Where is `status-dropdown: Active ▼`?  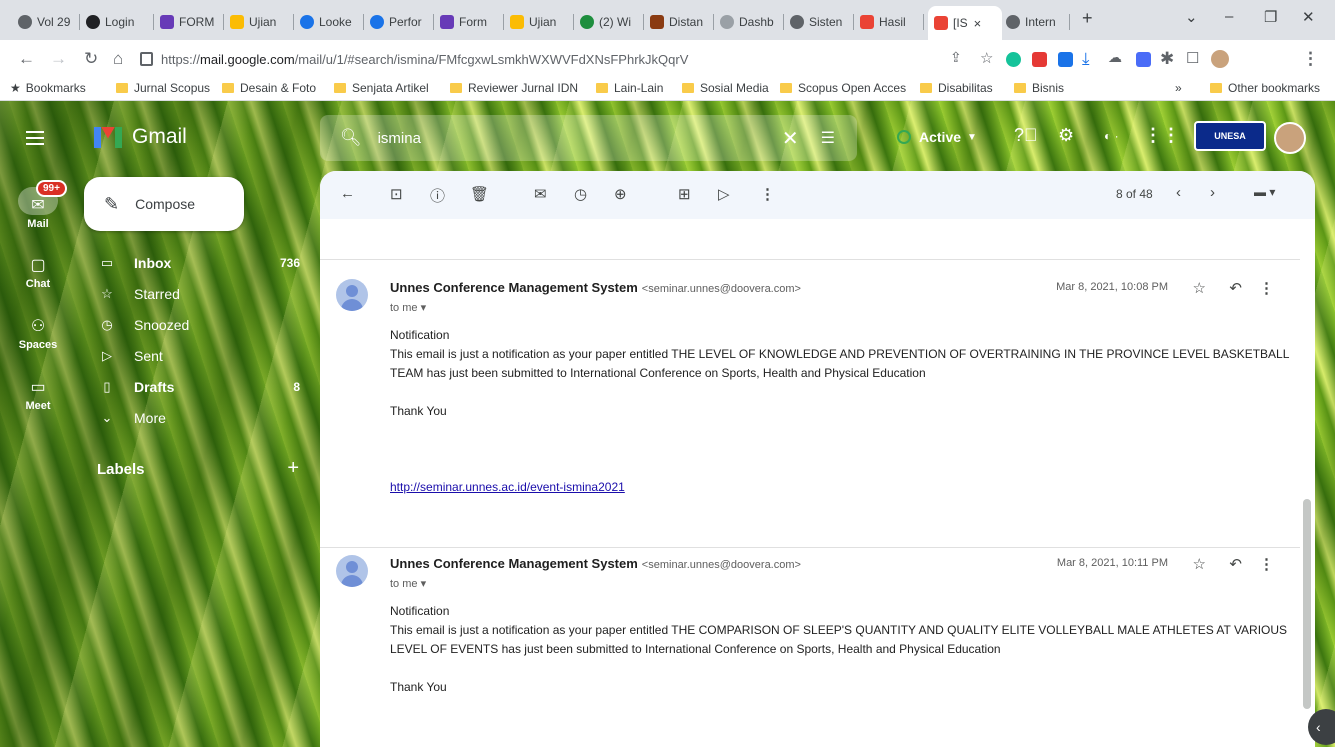 status-dropdown: Active ▼ is located at coordinates (937, 137).